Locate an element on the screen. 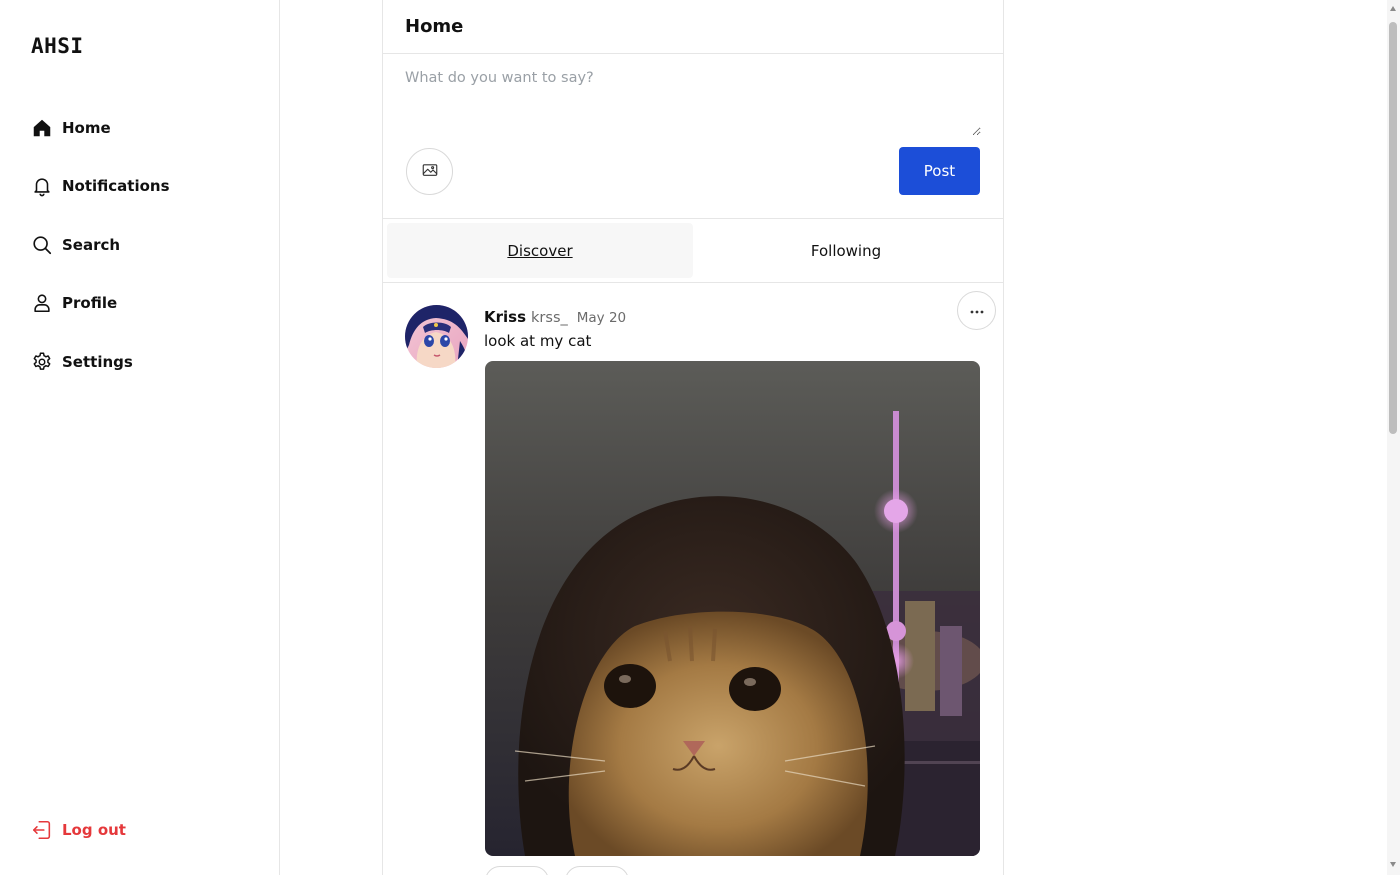 This screenshot has height=875, width=1400. scroll-up-arrow-icon is located at coordinates (1393, 8).